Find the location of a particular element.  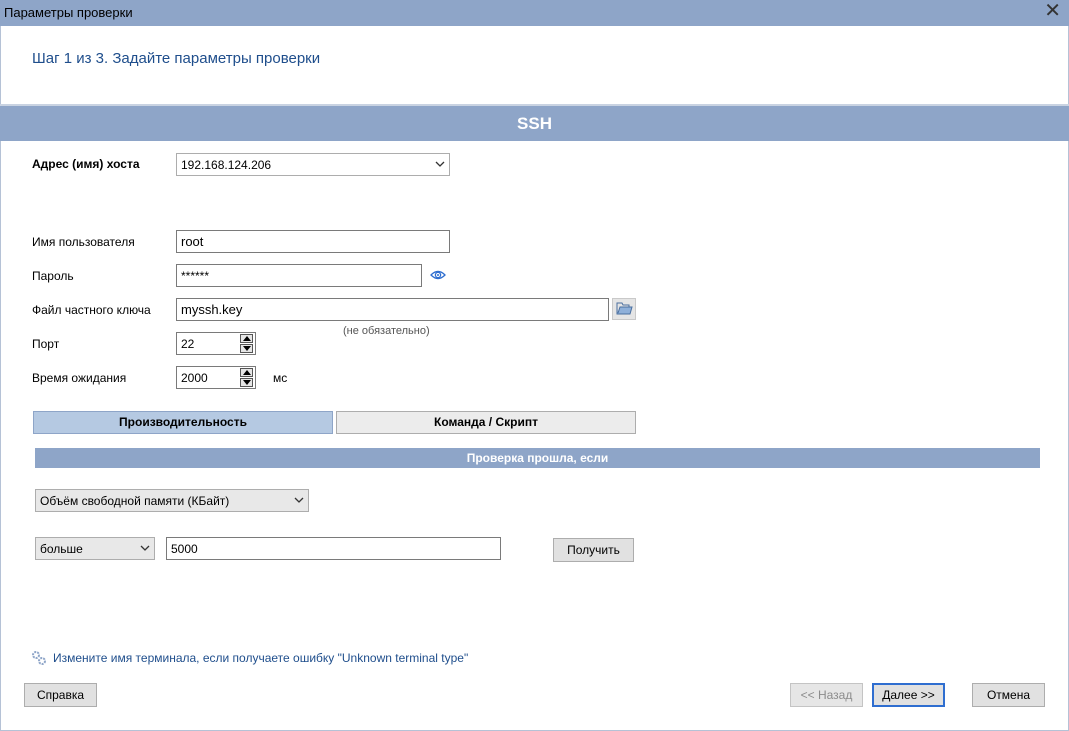

password-input: ****** is located at coordinates (299, 275).